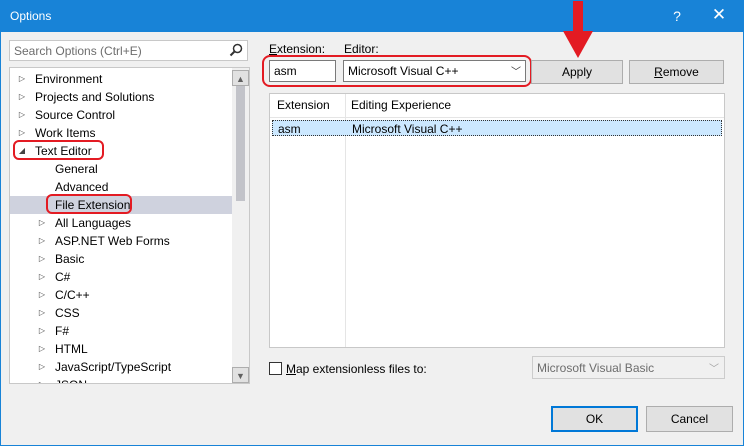 The image size is (744, 446). I want to click on scroll-up-icon: ▲, so click(240, 78).